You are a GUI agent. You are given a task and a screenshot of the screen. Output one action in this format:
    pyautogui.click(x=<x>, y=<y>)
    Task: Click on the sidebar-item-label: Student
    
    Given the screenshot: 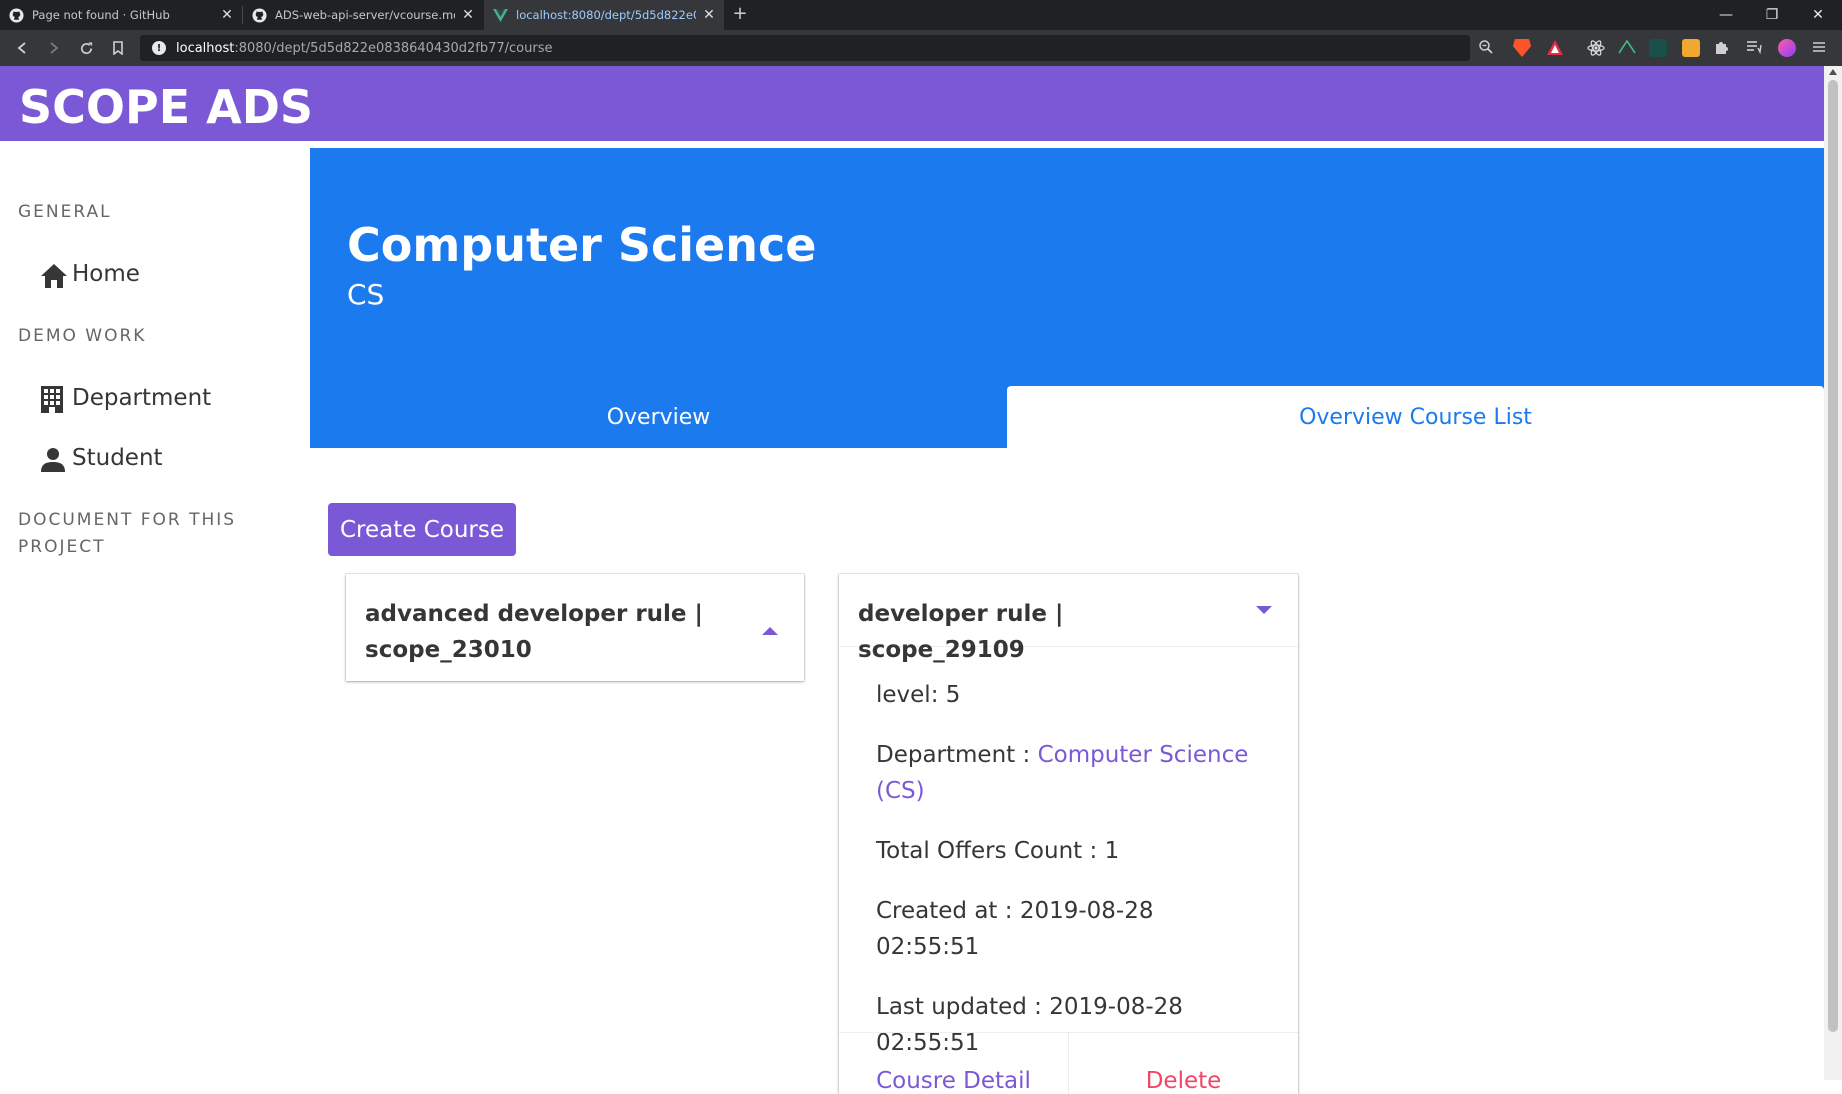 What is the action you would take?
    pyautogui.click(x=117, y=458)
    